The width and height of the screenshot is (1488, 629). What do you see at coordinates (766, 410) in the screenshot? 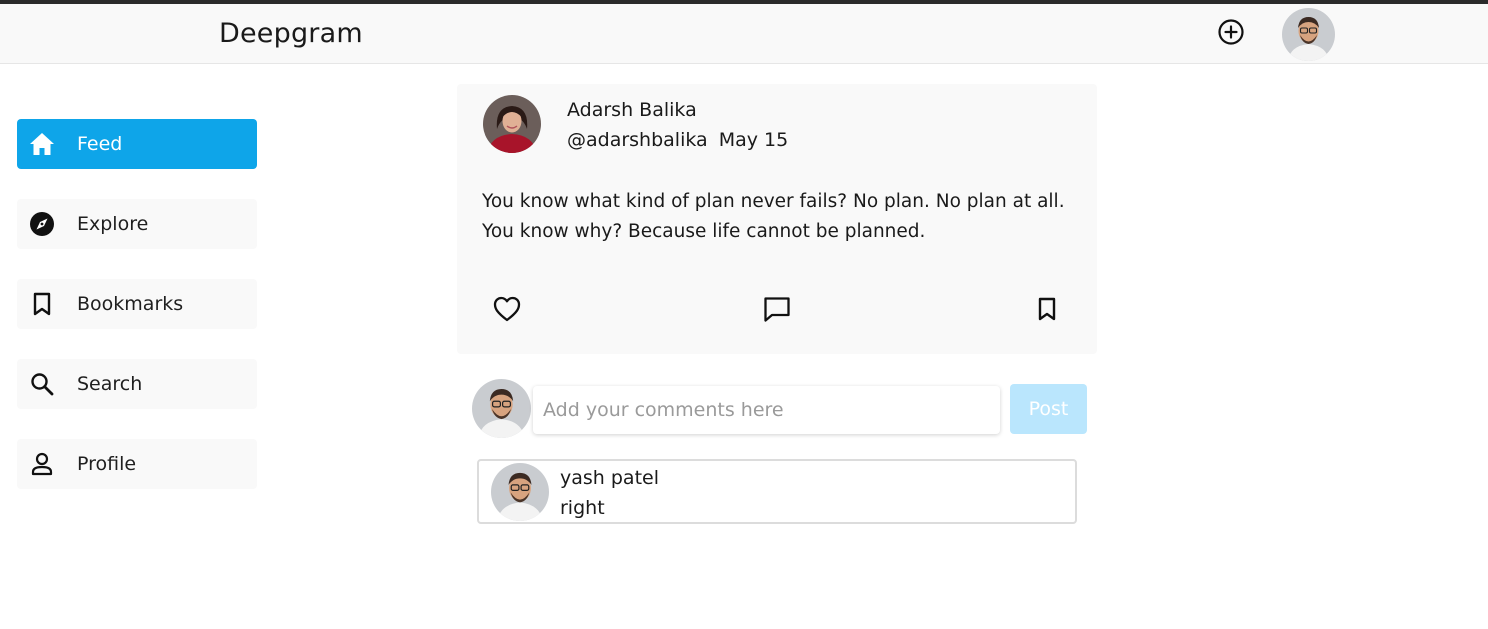
I see `comment-input` at bounding box center [766, 410].